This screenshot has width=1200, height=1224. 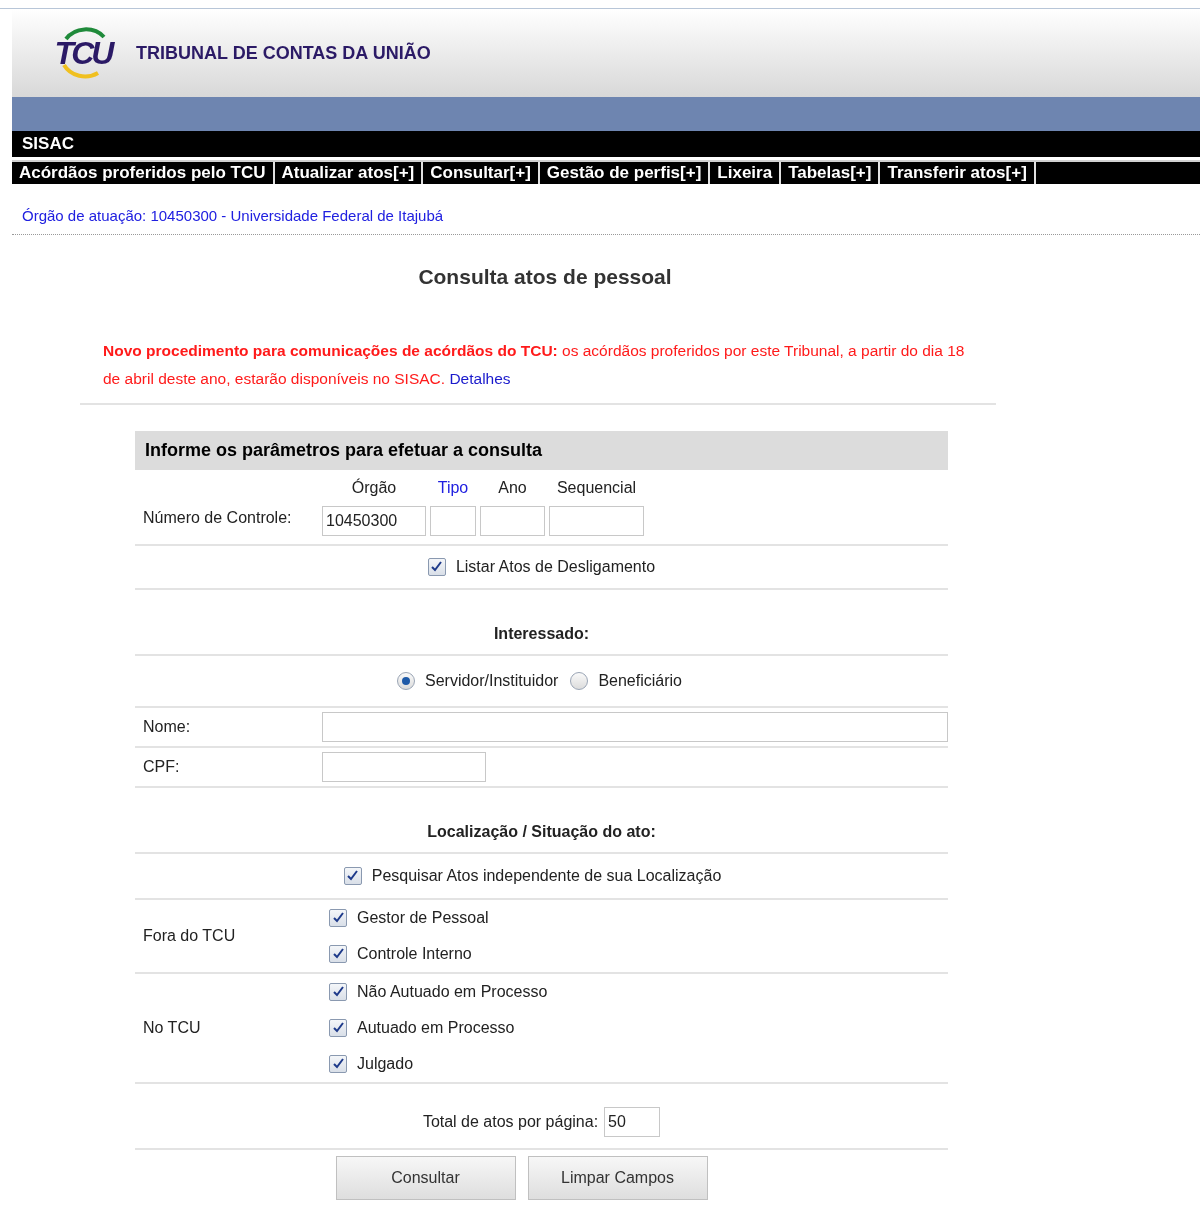 I want to click on menu-item: Lixeira, so click(x=746, y=173).